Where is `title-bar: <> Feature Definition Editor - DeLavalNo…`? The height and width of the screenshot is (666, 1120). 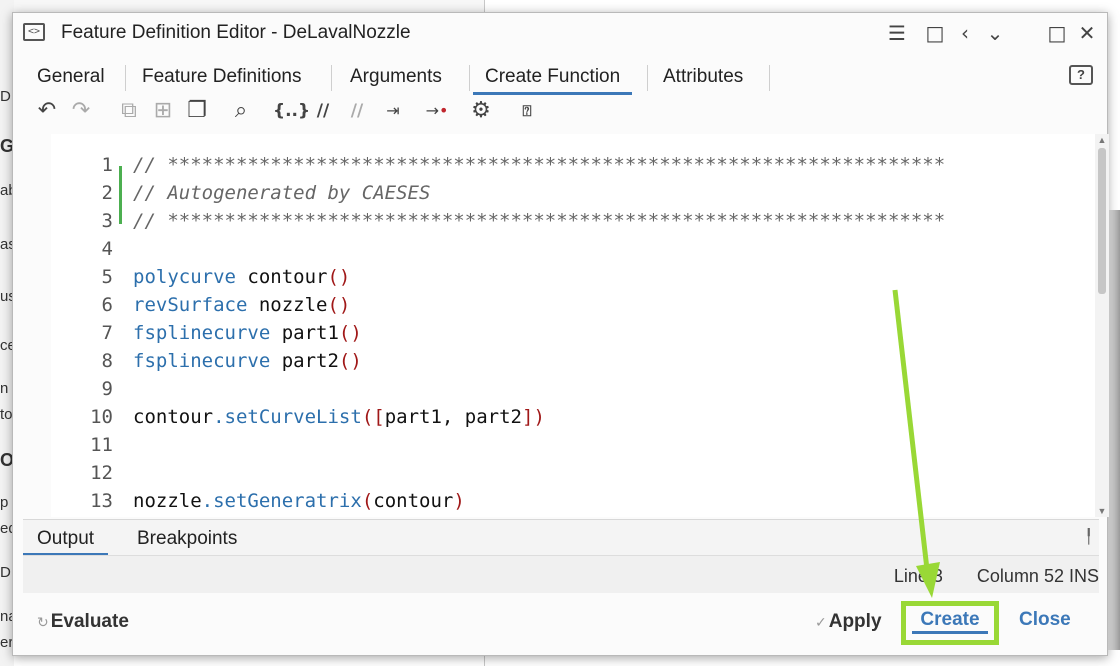 title-bar: <> Feature Definition Editor - DeLavalNo… is located at coordinates (560, 34).